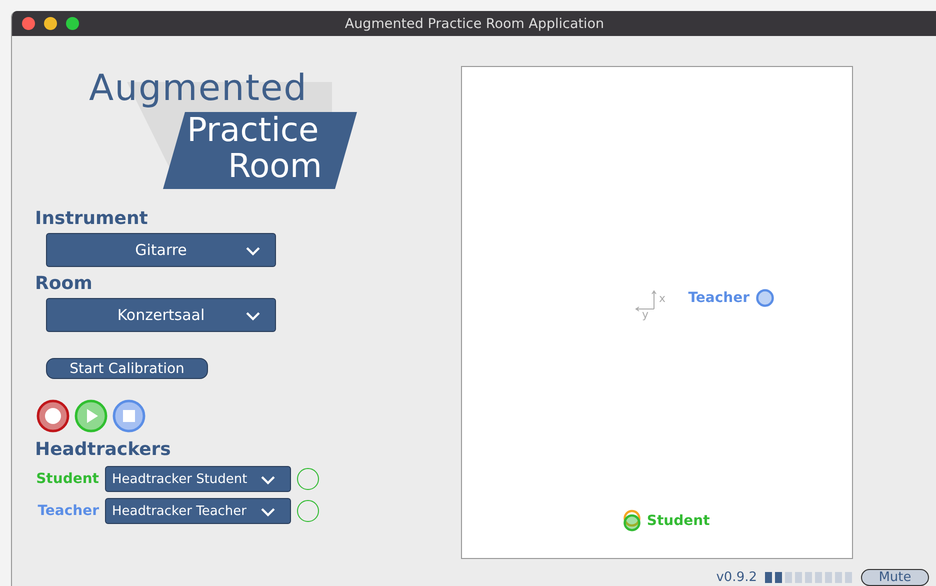 This screenshot has height=586, width=936. What do you see at coordinates (28, 23) in the screenshot?
I see `close-icon` at bounding box center [28, 23].